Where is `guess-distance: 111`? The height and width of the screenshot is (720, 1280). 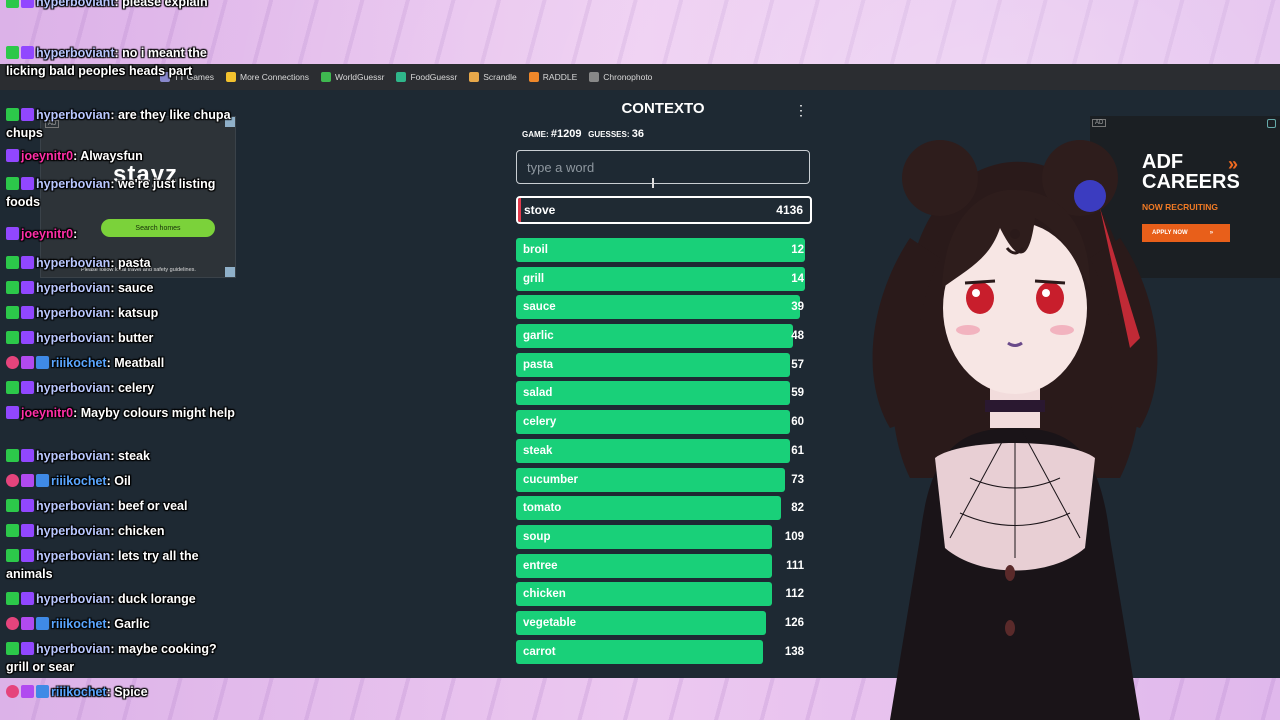 guess-distance: 111 is located at coordinates (795, 565).